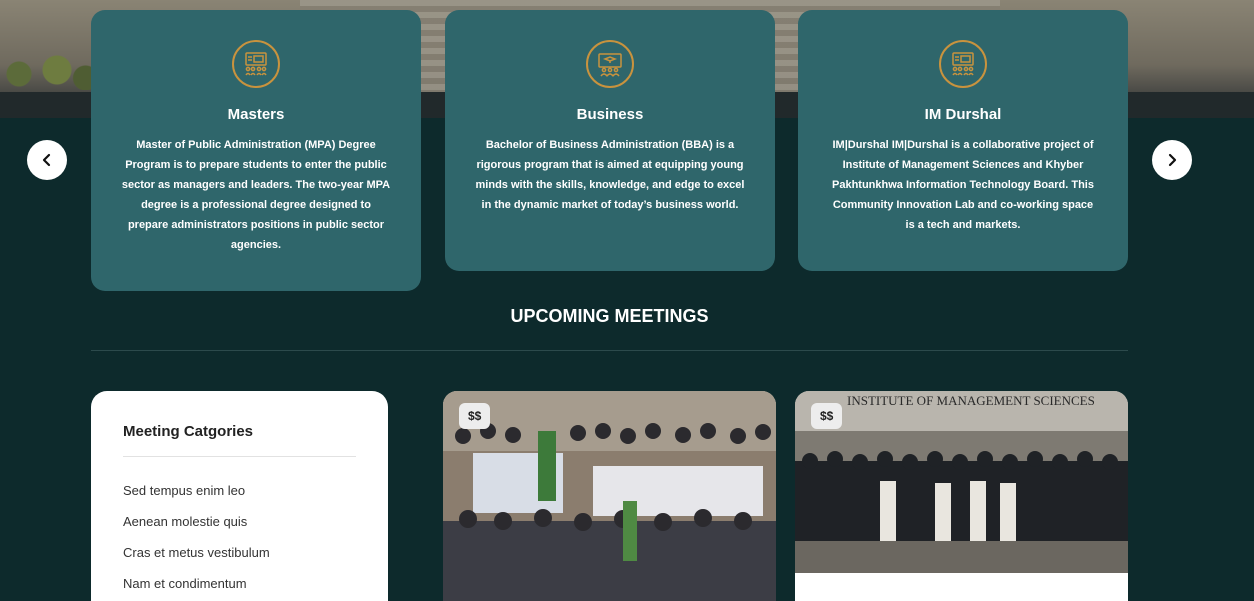 This screenshot has width=1254, height=601. Describe the element at coordinates (963, 114) in the screenshot. I see `program-title: IM Durshal` at that location.